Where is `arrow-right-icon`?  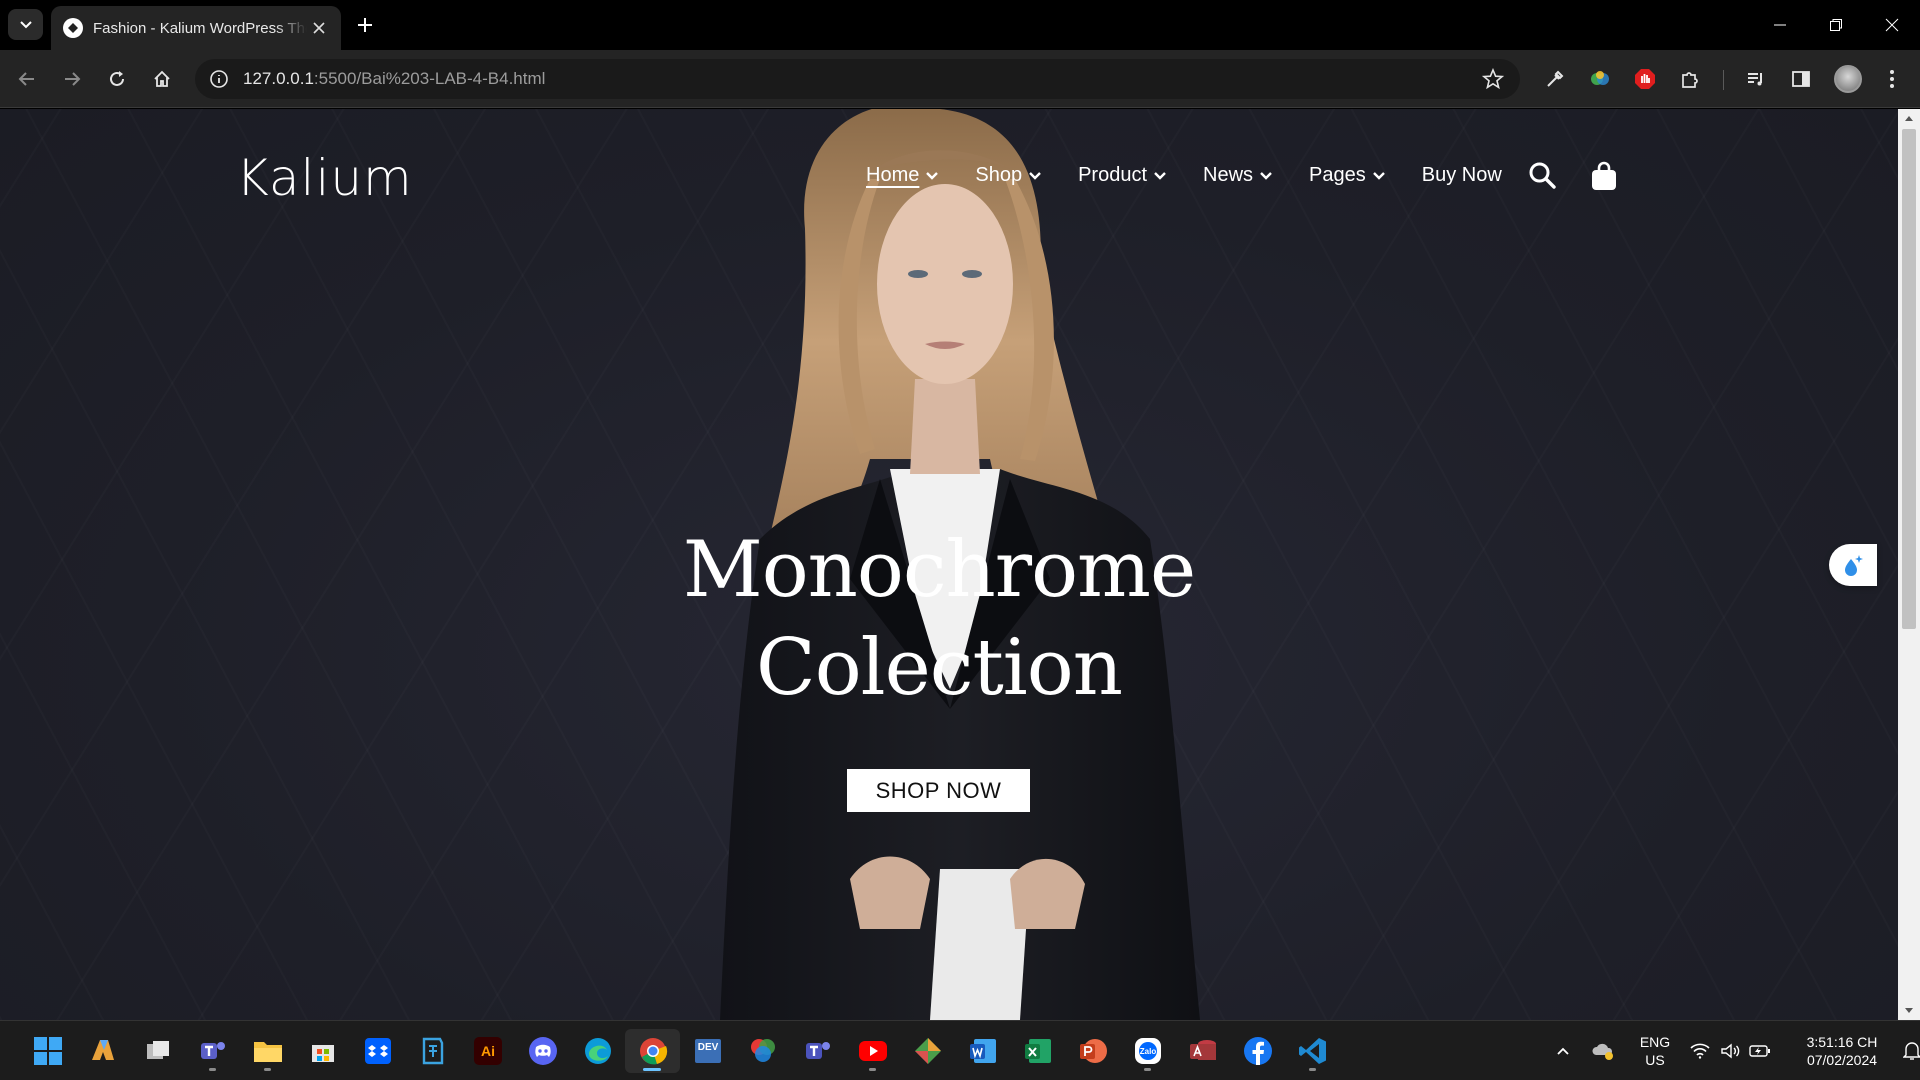
arrow-right-icon is located at coordinates (73, 79).